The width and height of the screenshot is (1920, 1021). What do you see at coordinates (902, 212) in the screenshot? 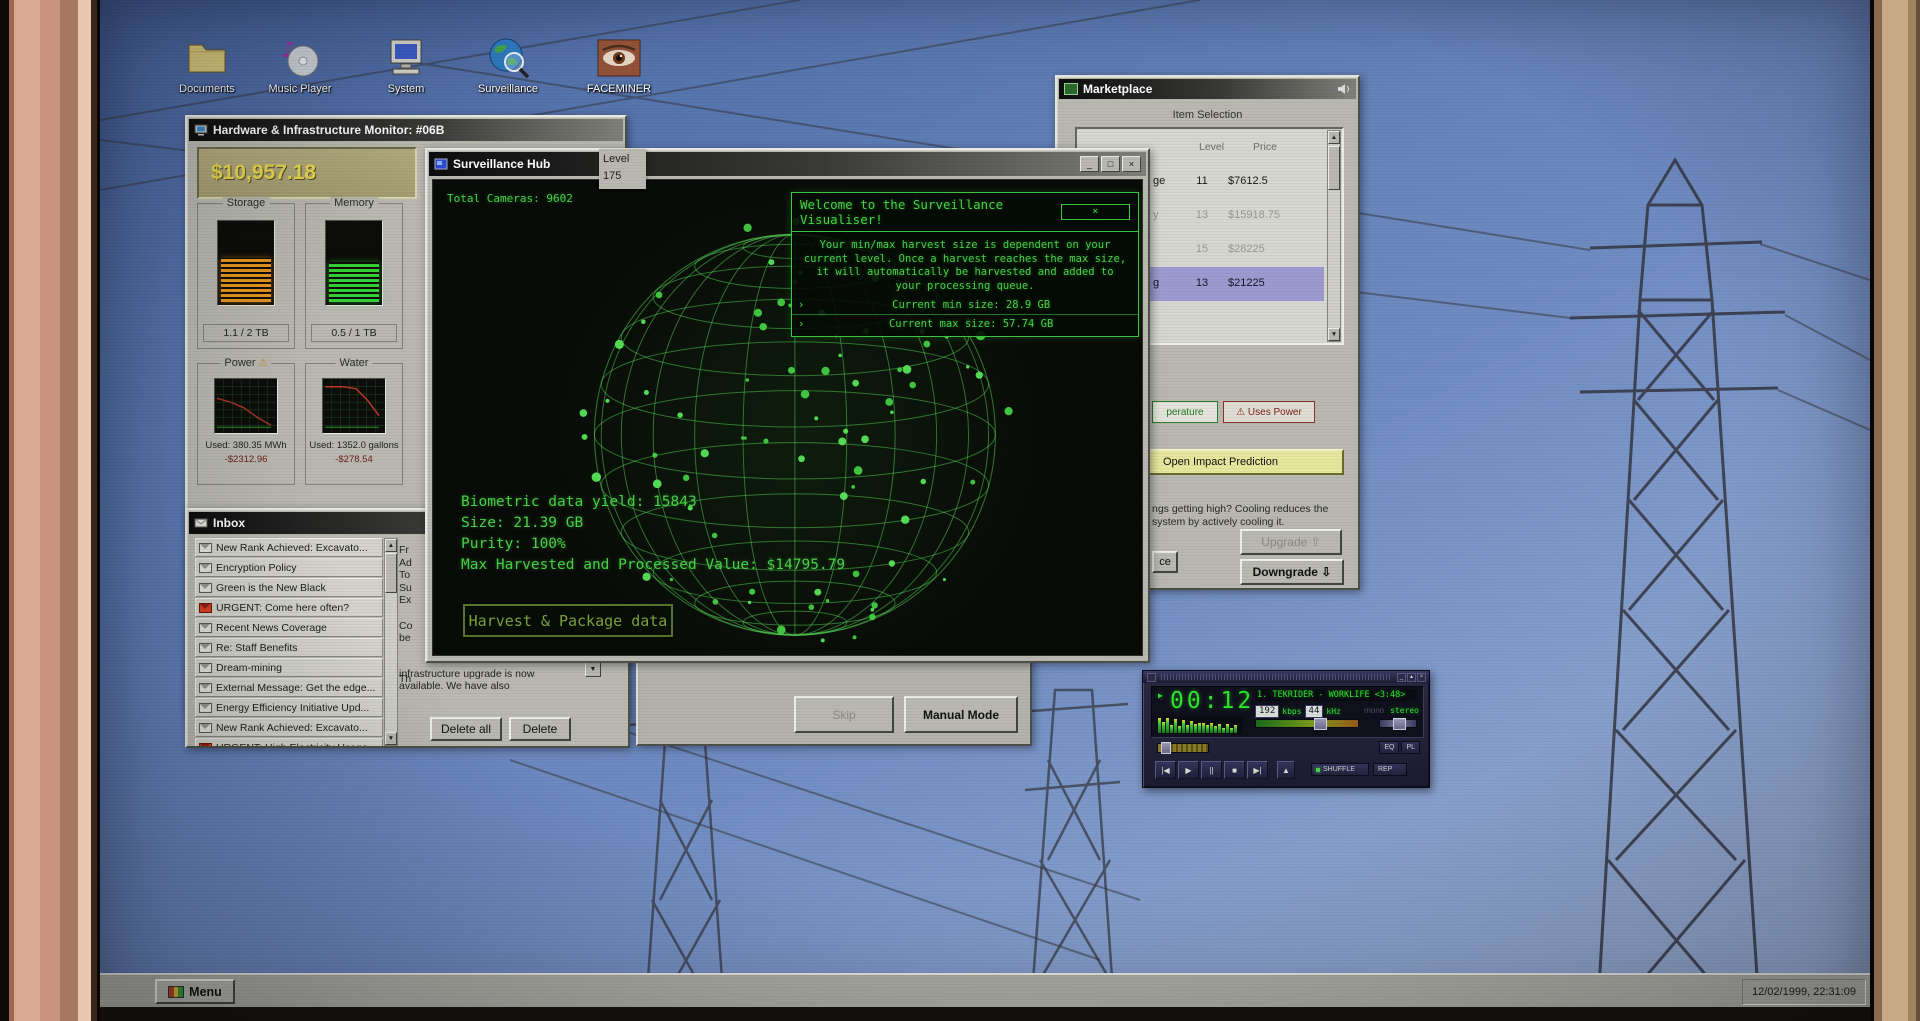
I see `dialog-title: Welcome to the Surveillance Visualiser!` at bounding box center [902, 212].